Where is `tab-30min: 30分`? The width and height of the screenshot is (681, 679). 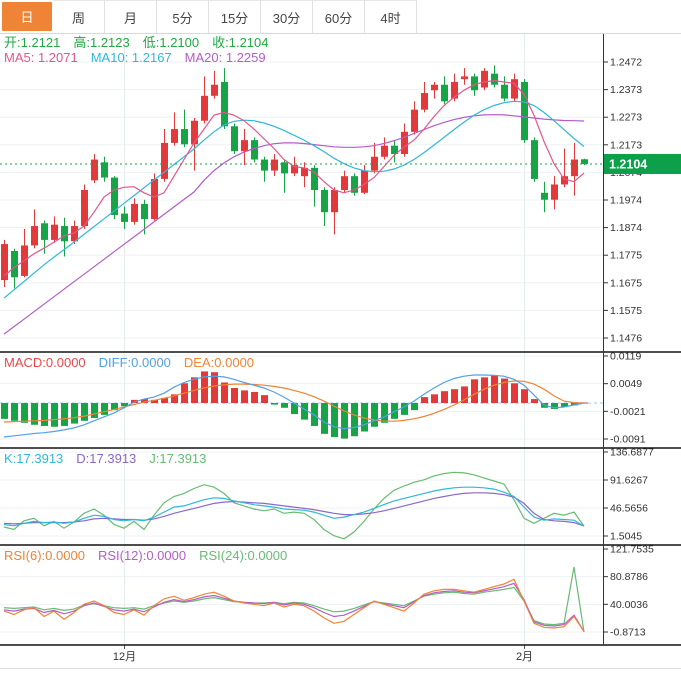 tab-30min: 30分 is located at coordinates (287, 16).